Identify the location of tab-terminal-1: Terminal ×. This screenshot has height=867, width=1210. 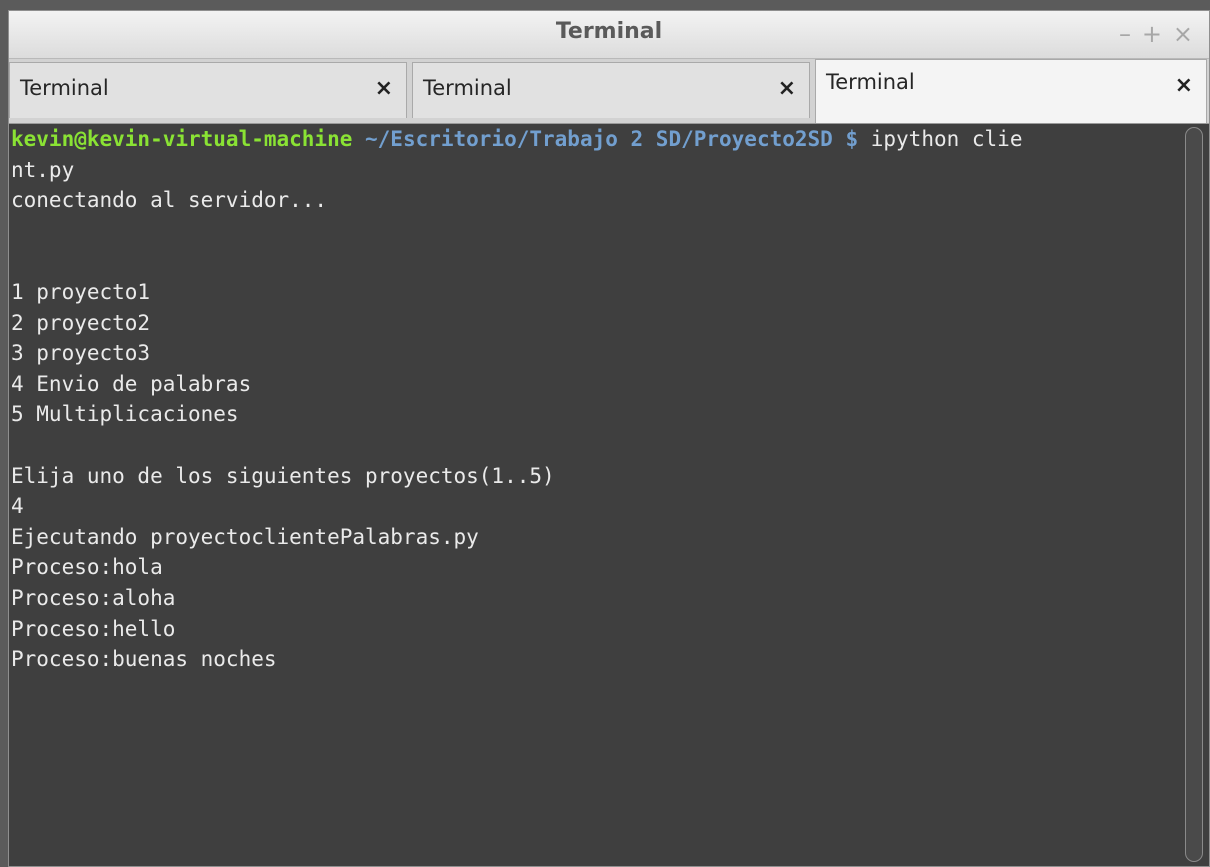
(208, 90).